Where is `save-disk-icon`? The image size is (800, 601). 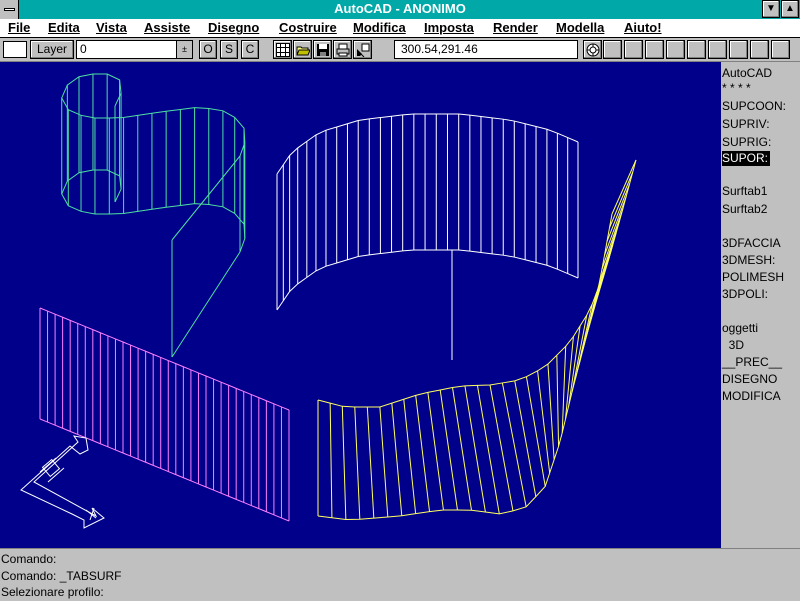 save-disk-icon is located at coordinates (323, 50).